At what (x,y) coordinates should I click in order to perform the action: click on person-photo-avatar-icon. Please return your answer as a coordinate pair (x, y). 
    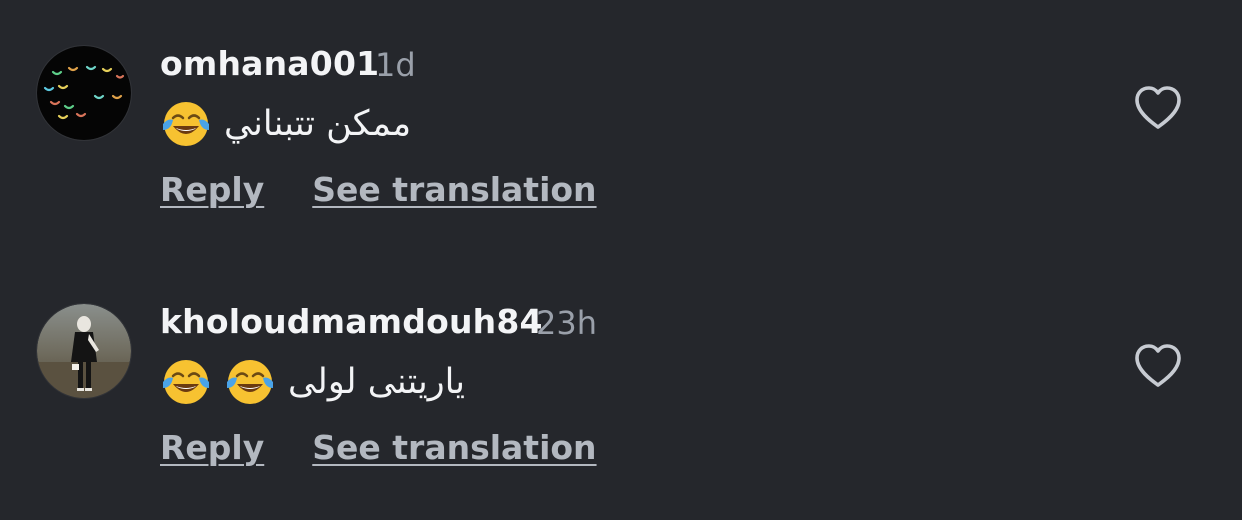
    Looking at the image, I should click on (84, 351).